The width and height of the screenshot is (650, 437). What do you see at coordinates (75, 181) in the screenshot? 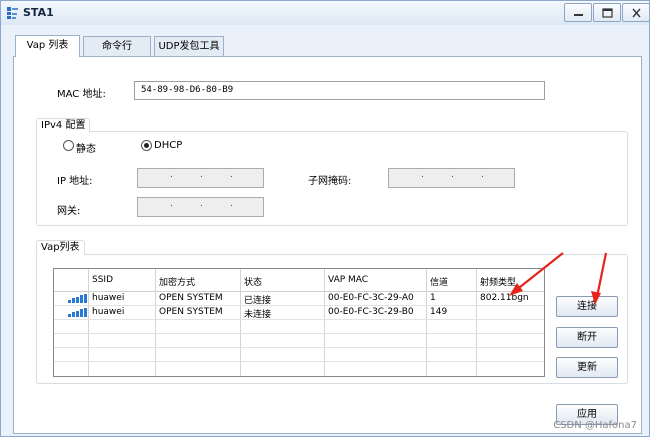
I see `ip-address-label: IP 地址:` at bounding box center [75, 181].